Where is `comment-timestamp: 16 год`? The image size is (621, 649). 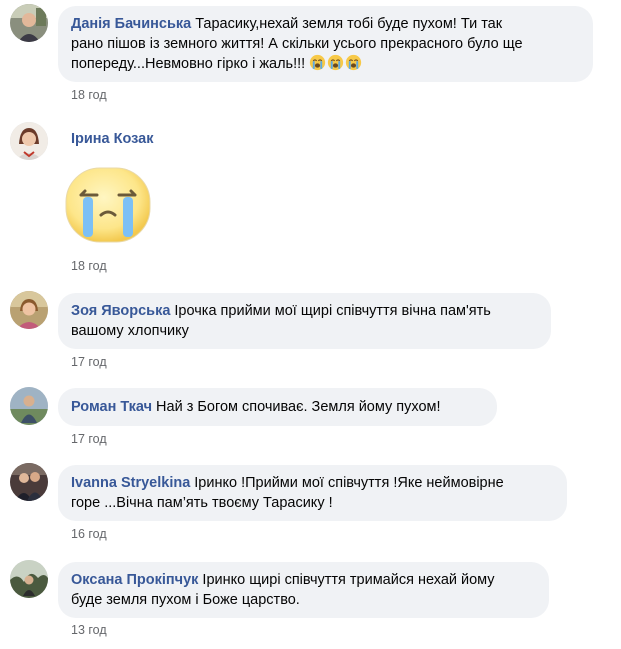
comment-timestamp: 16 год is located at coordinates (89, 534).